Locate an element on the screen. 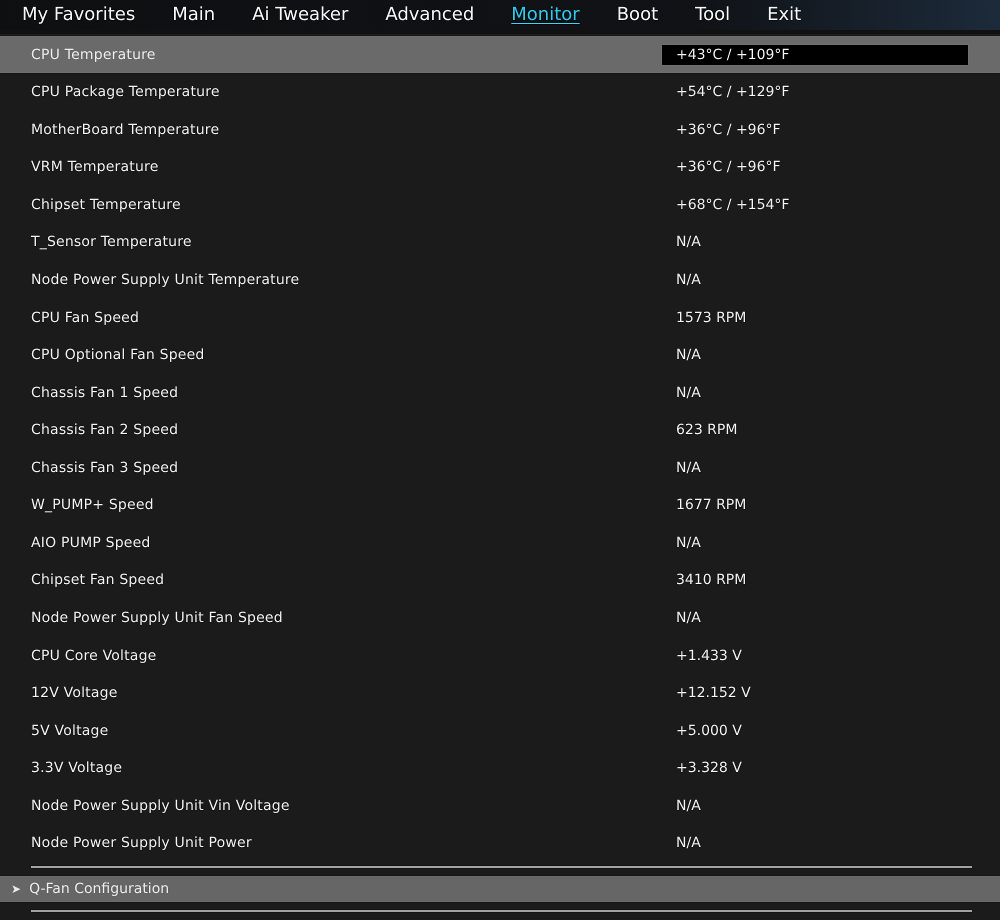 The image size is (1000, 920). setting-label: Chipset Temperature is located at coordinates (106, 204).